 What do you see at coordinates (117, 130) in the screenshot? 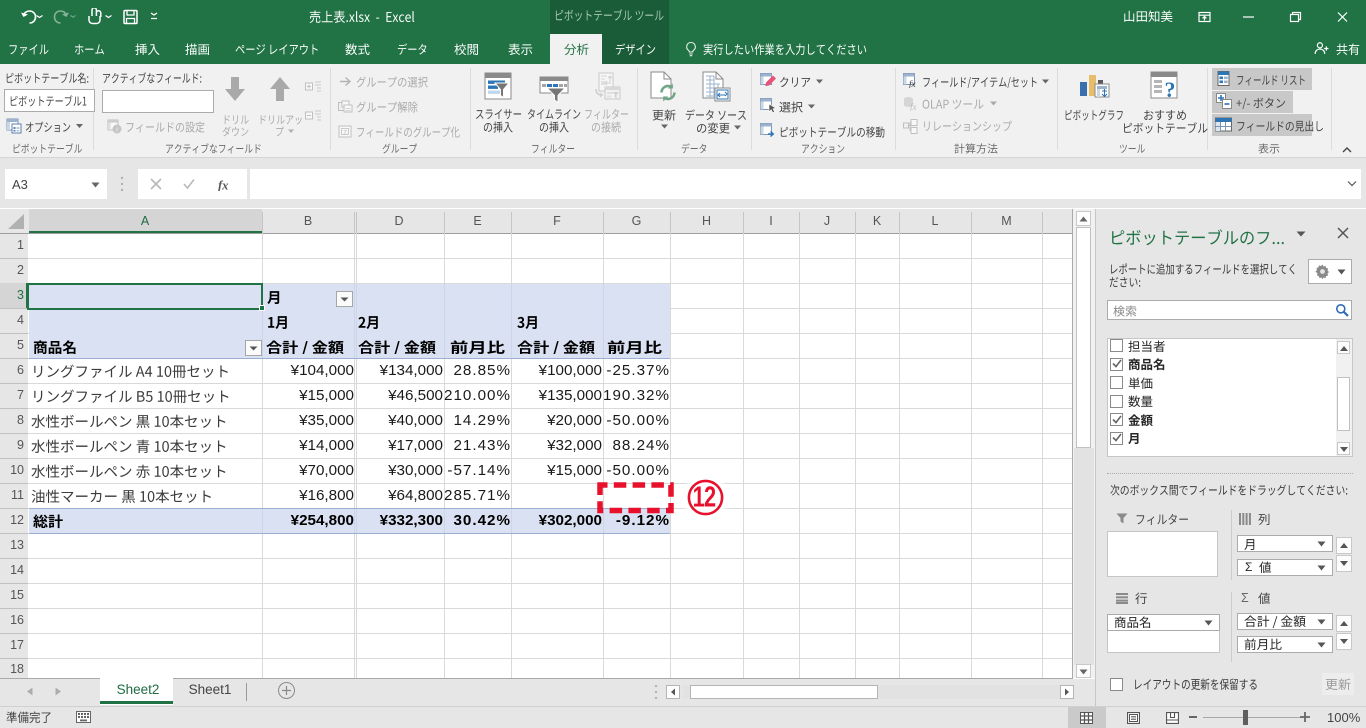
I see `svg-text: i` at bounding box center [117, 130].